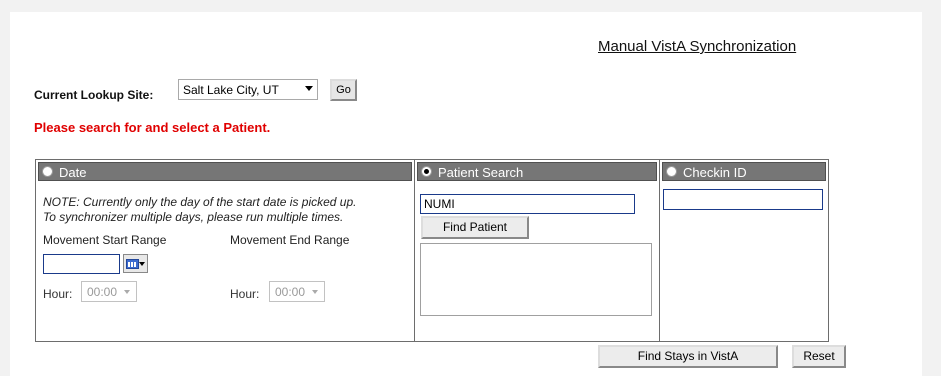  Describe the element at coordinates (81, 264) in the screenshot. I see `start-date-input` at that location.